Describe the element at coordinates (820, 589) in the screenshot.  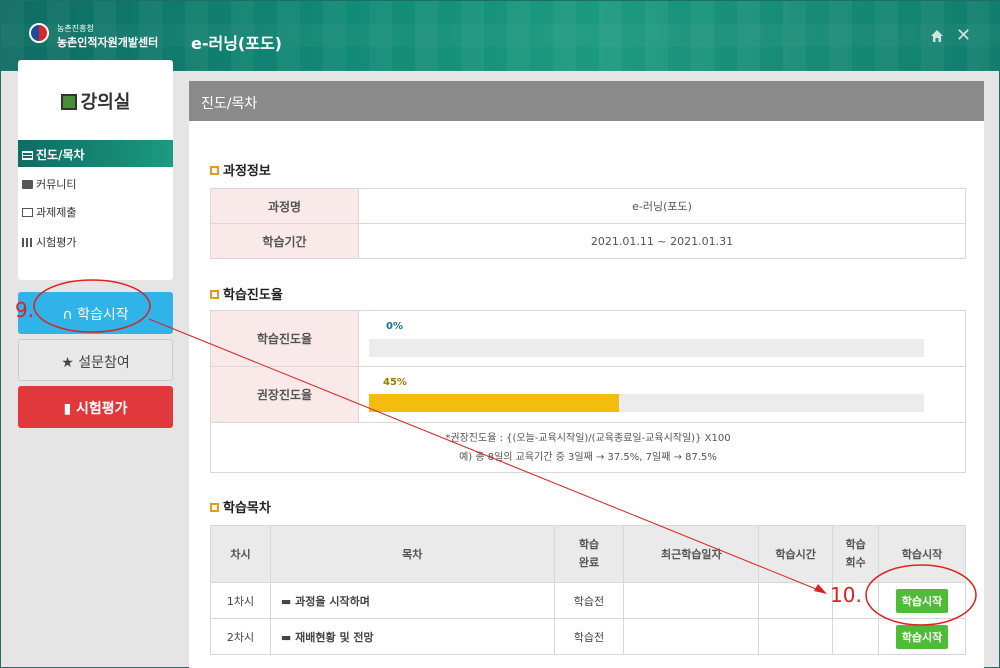
I see `annotation-arrow-head` at that location.